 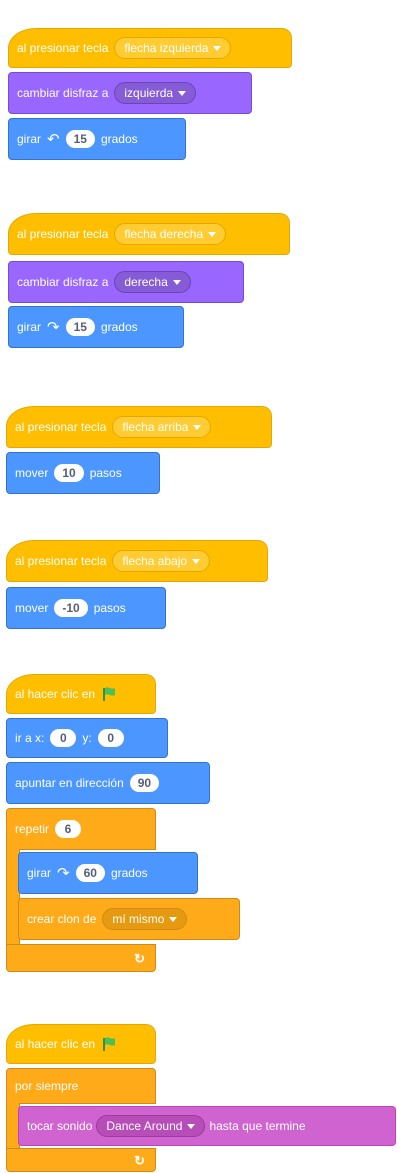 What do you see at coordinates (53, 139) in the screenshot?
I see `rotate-left-icon: ↶` at bounding box center [53, 139].